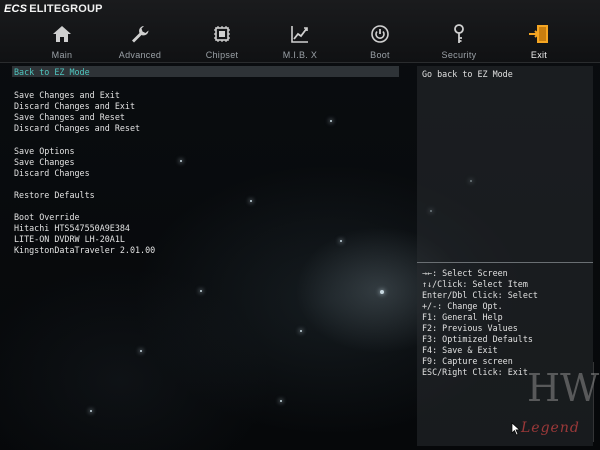 The height and width of the screenshot is (450, 600). I want to click on boot-device-item: Hitachi HTS547550A9E384, so click(72, 228).